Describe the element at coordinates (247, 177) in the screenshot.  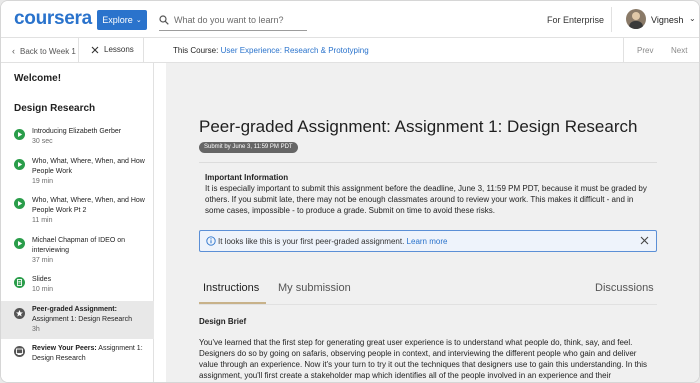
I see `important-info-heading: Important Information` at that location.